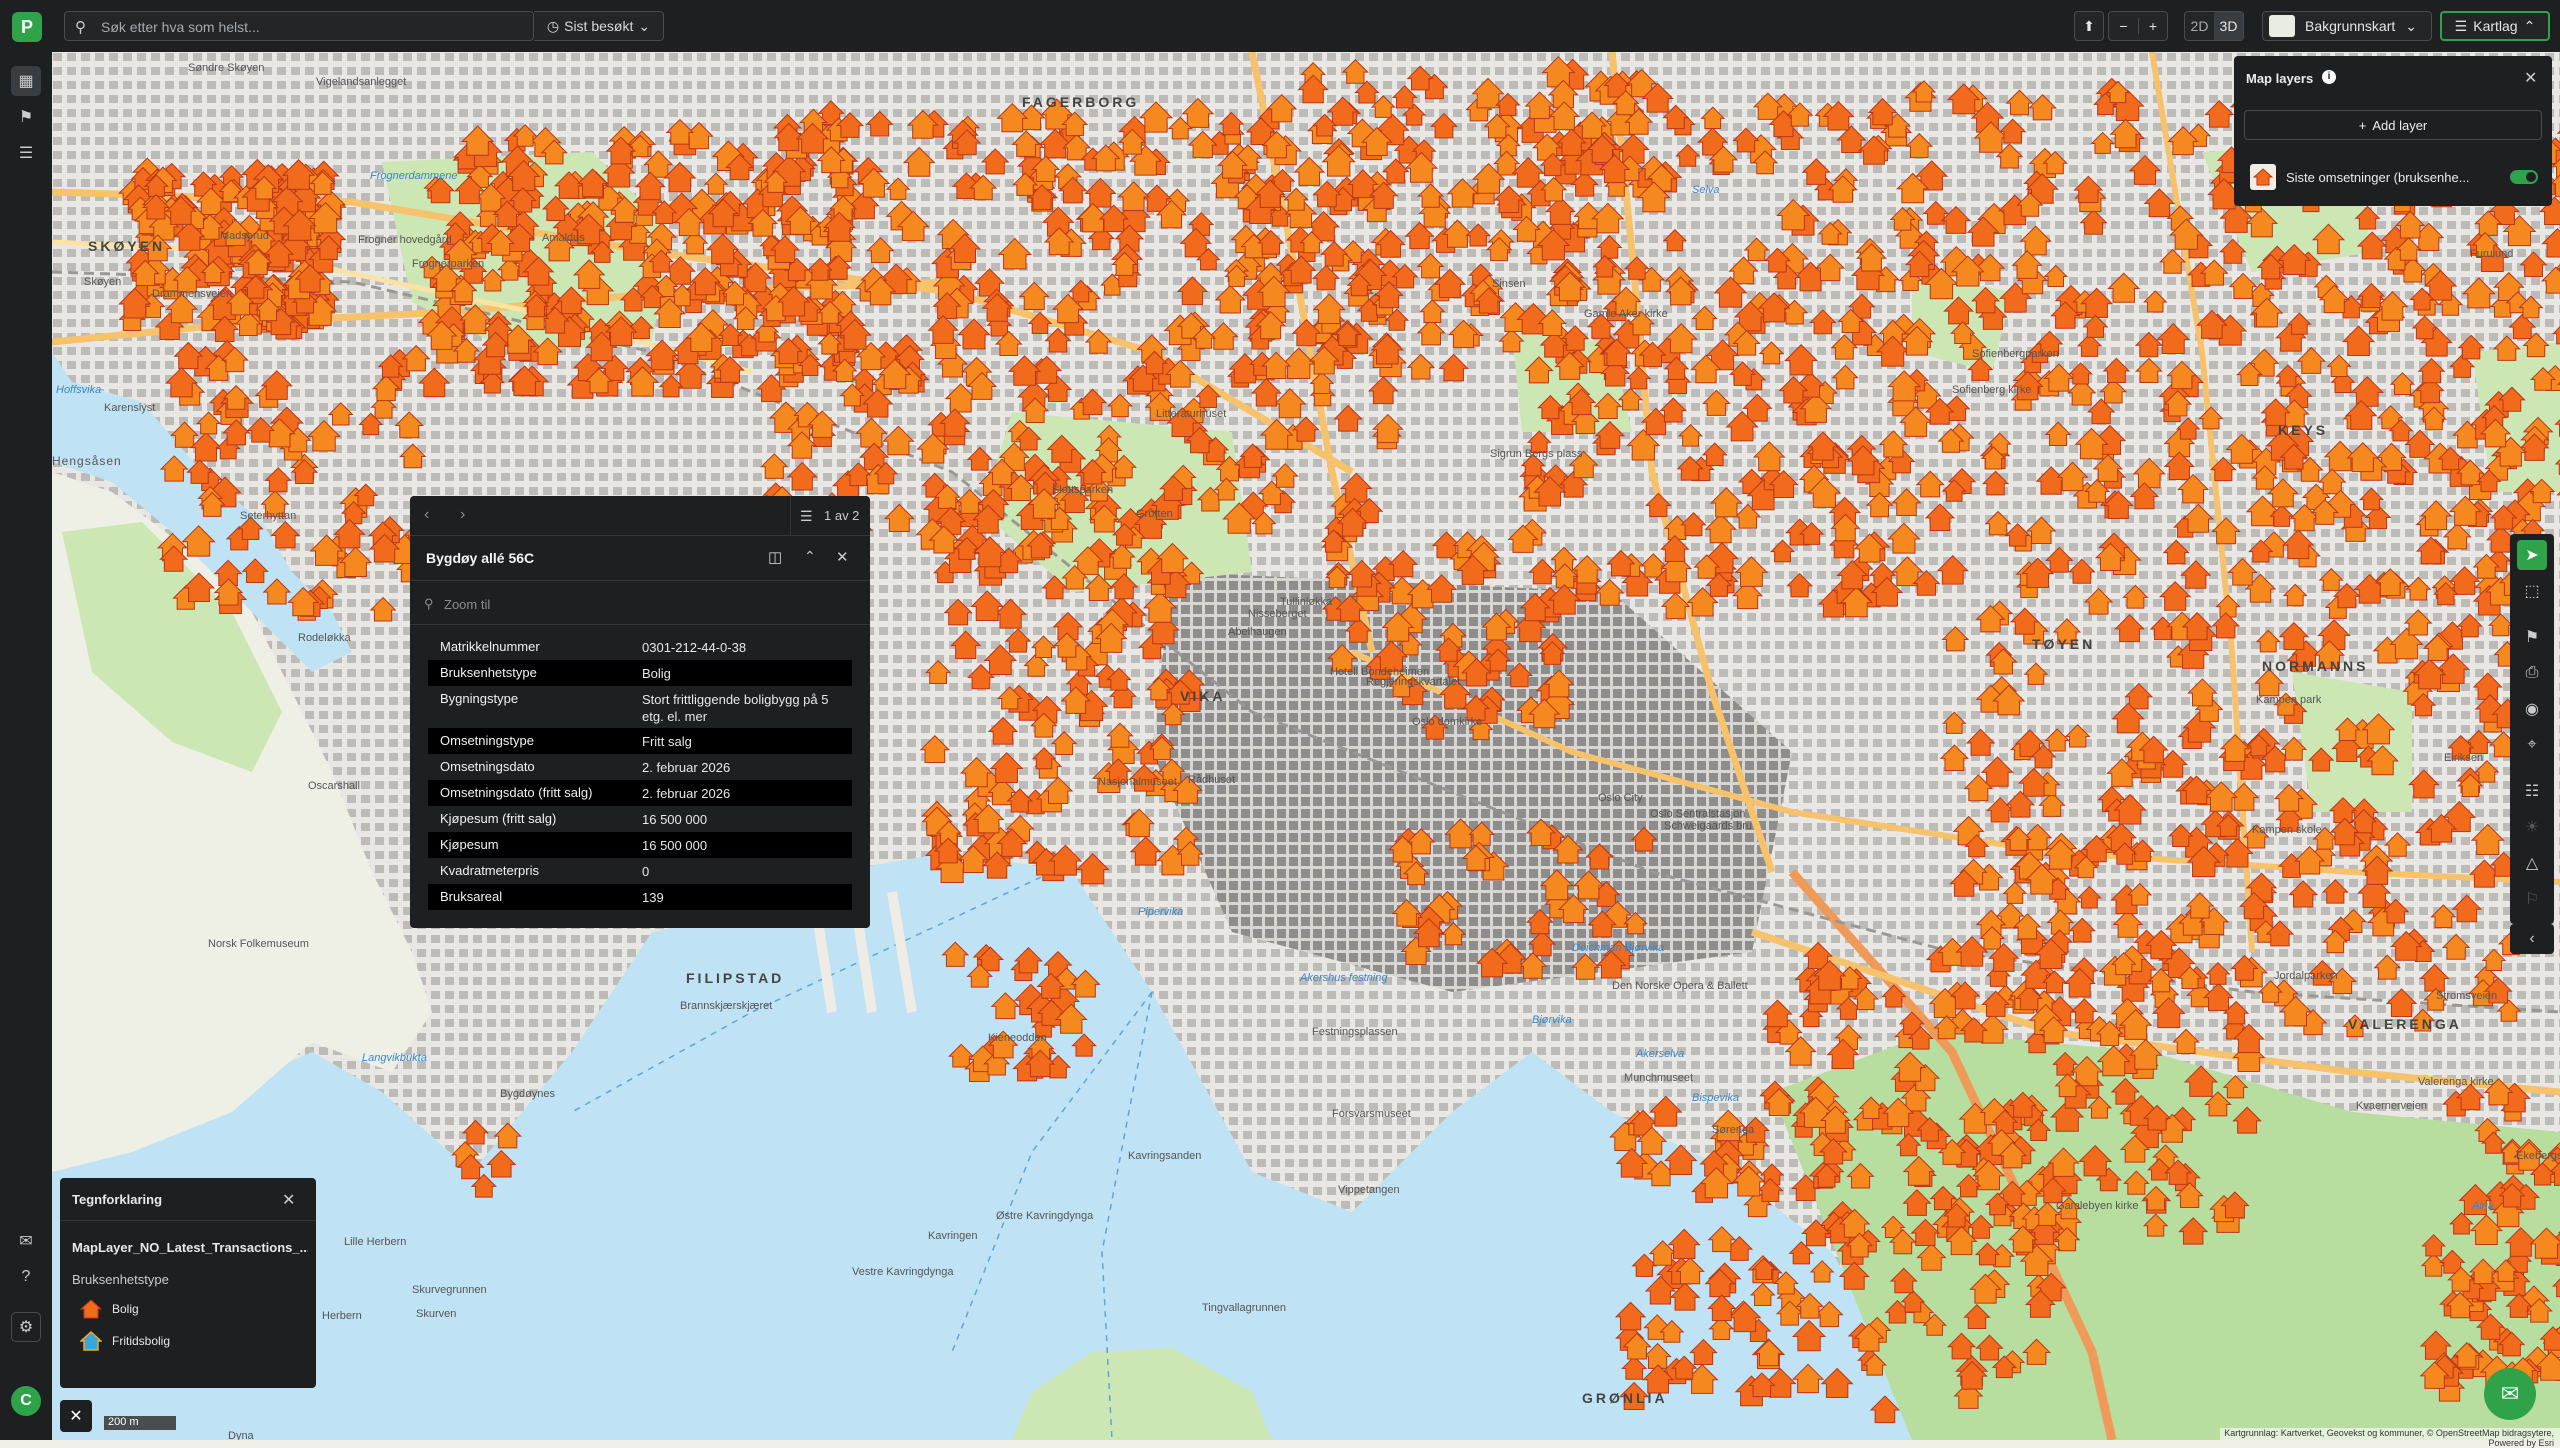  Describe the element at coordinates (640, 767) in the screenshot. I see `attribute-row: Omsetningsdato 2. februar 2026` at that location.